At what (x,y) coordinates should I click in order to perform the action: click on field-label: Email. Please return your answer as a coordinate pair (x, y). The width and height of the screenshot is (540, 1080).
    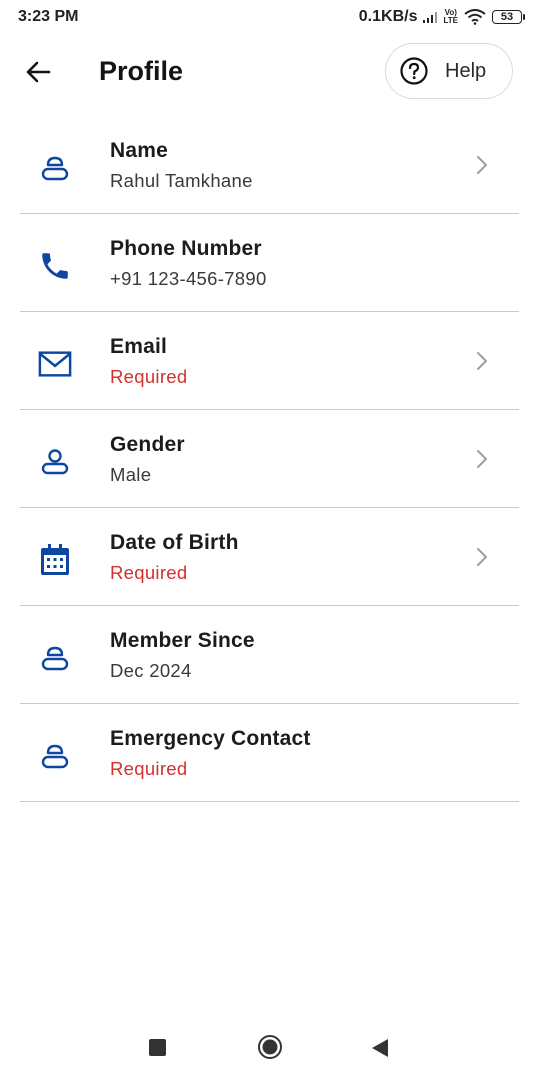
    Looking at the image, I should click on (139, 346).